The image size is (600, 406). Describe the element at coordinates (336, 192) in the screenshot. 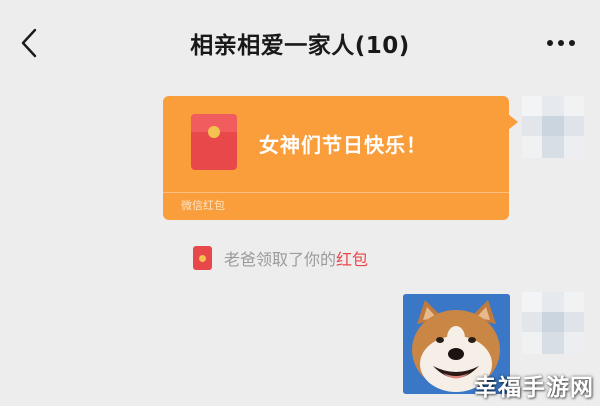

I see `red-packet-divider` at that location.